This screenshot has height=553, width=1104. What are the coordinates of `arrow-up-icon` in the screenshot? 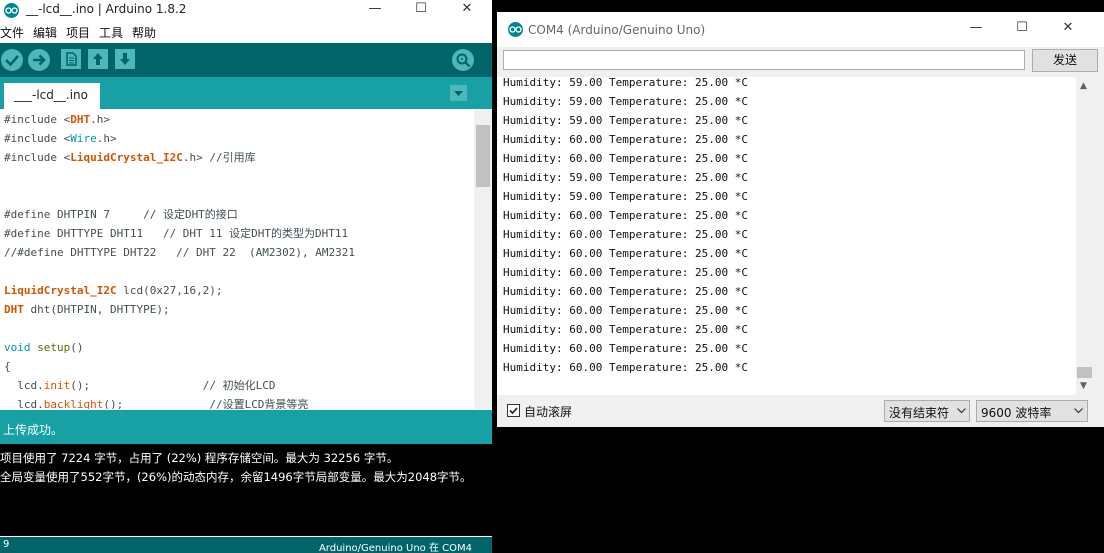 It's located at (98, 59).